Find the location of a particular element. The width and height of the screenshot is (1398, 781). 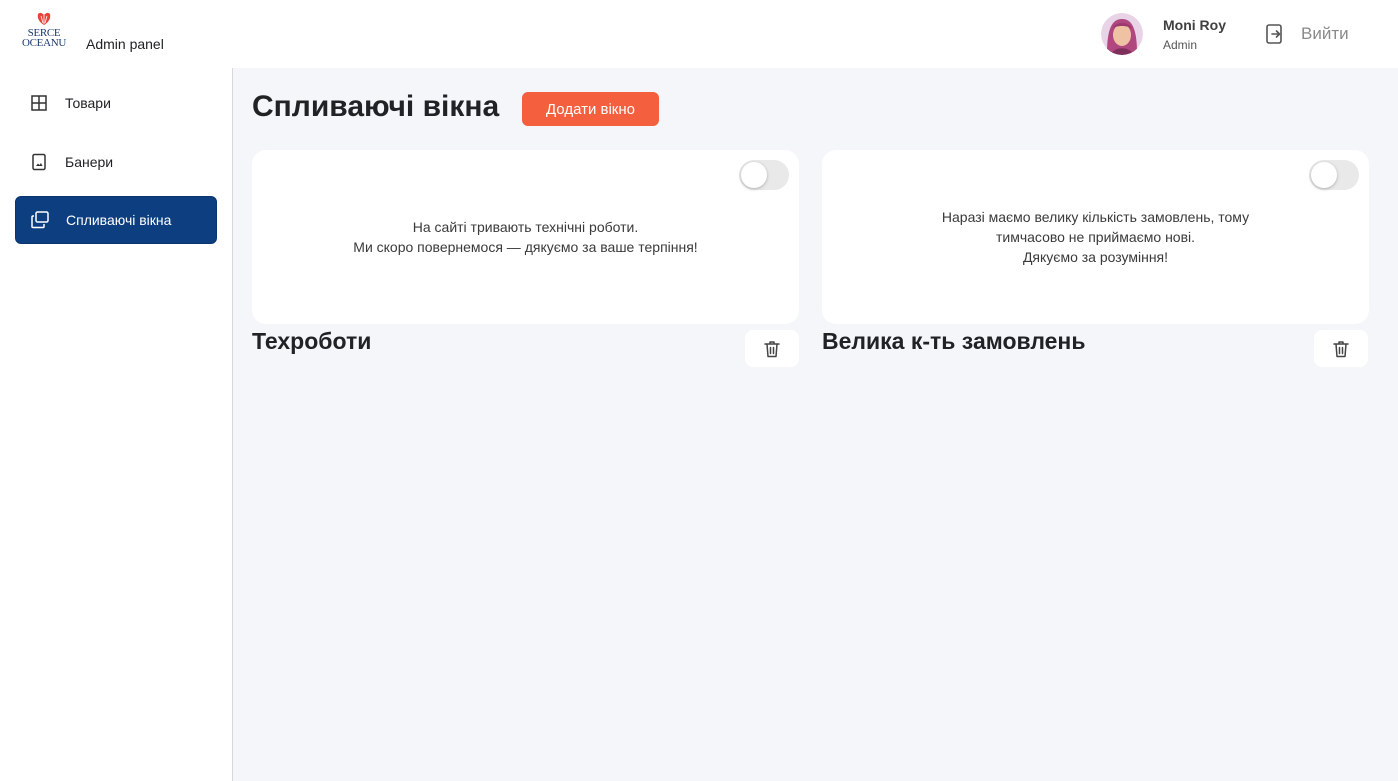

logo-text-line2: OCEANU is located at coordinates (44, 43).